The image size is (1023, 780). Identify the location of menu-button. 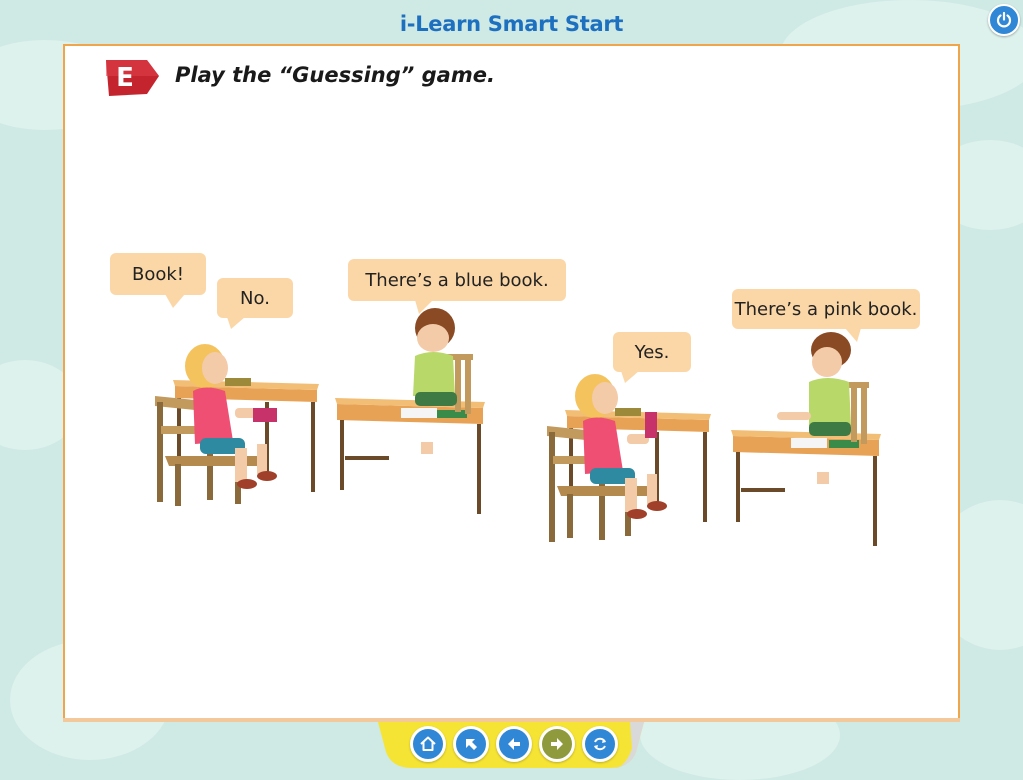
(471, 744).